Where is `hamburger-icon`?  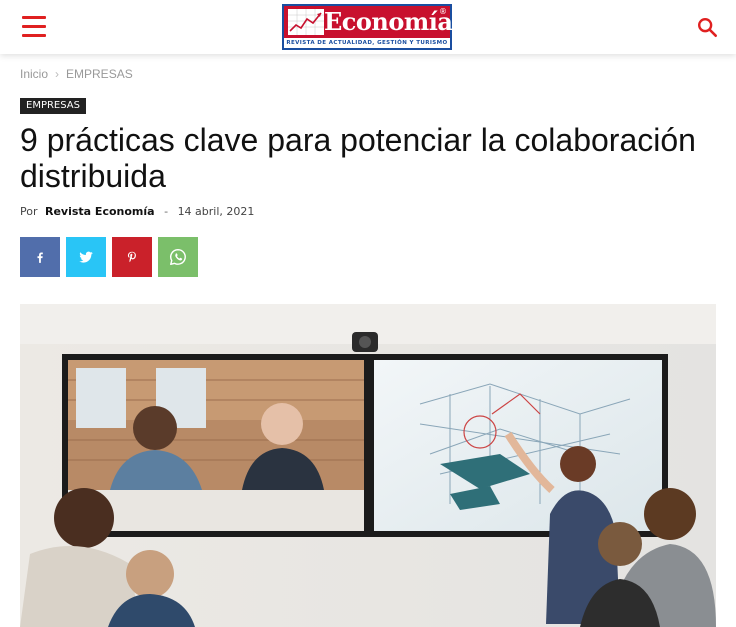
hamburger-icon is located at coordinates (34, 27).